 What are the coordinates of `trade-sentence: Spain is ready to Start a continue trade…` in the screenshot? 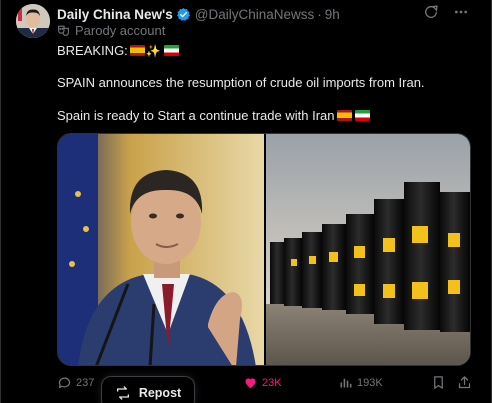 It's located at (196, 115).